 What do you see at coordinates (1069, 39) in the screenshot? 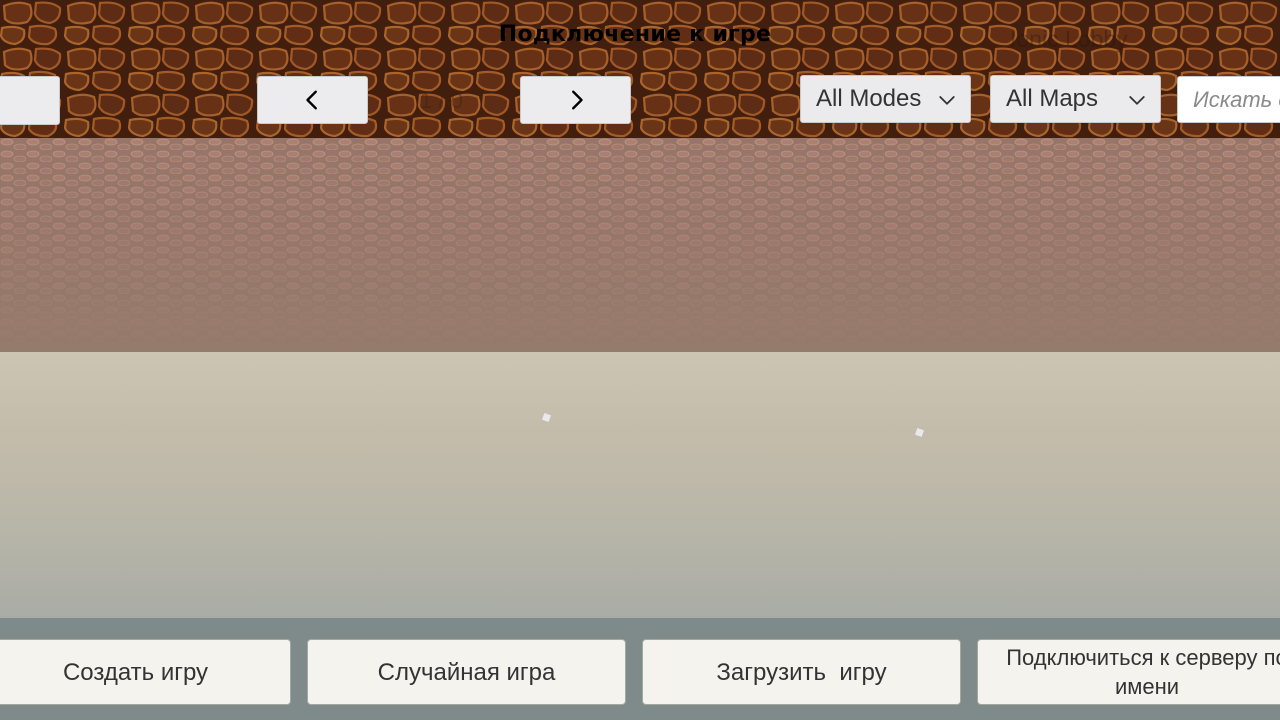
I see `lobby-label: Ionic Lobby` at bounding box center [1069, 39].